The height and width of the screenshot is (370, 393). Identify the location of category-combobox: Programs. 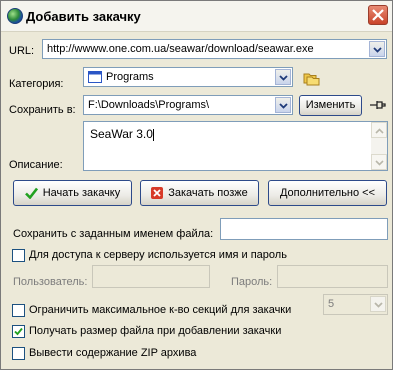
(188, 77).